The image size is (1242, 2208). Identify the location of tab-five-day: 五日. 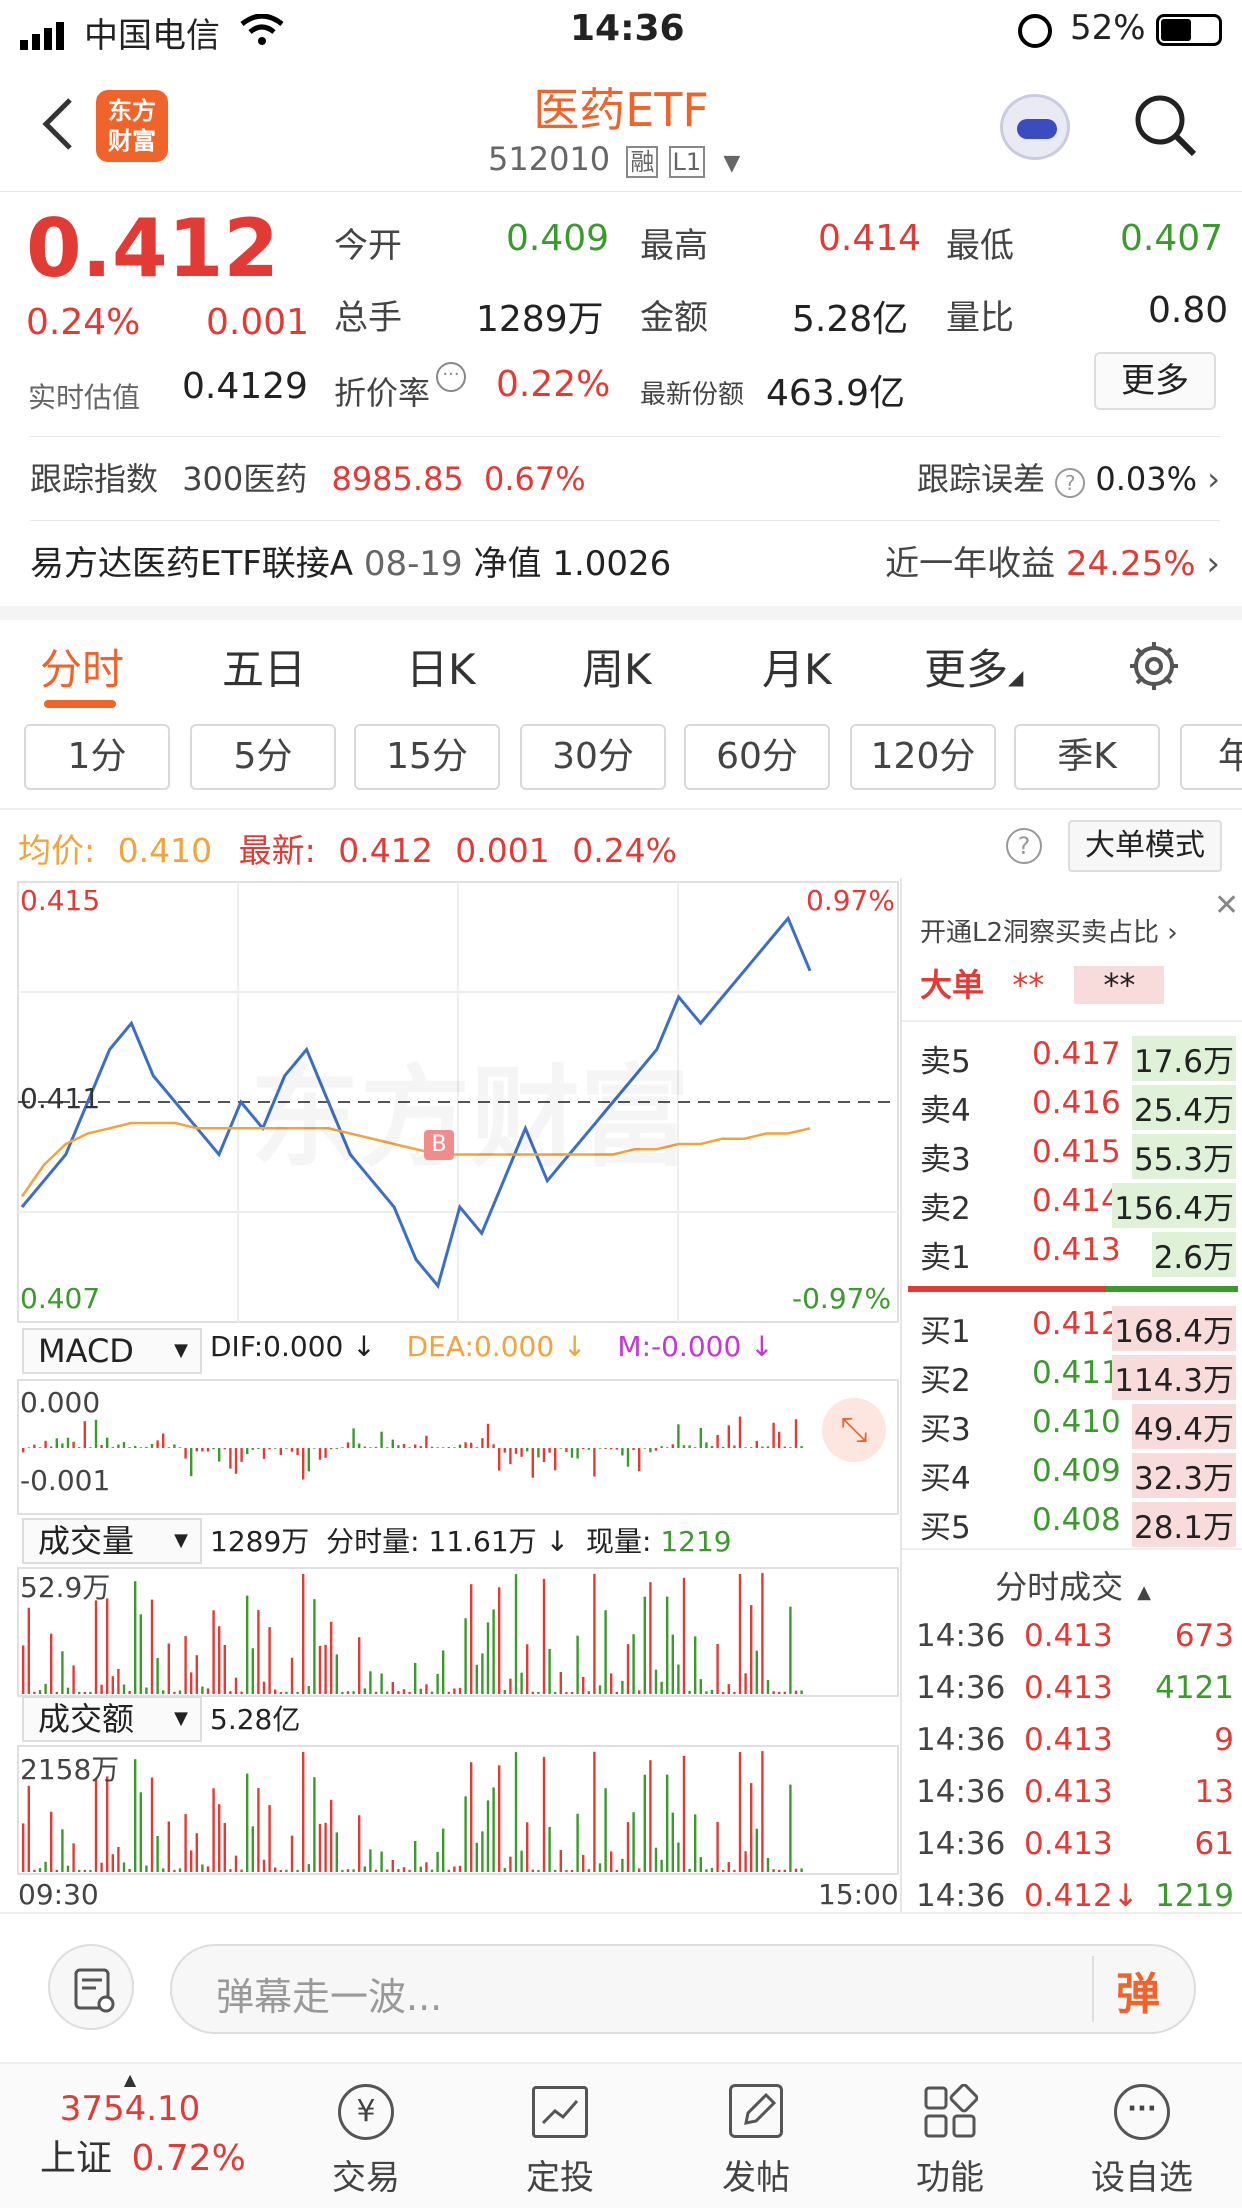
(264, 666).